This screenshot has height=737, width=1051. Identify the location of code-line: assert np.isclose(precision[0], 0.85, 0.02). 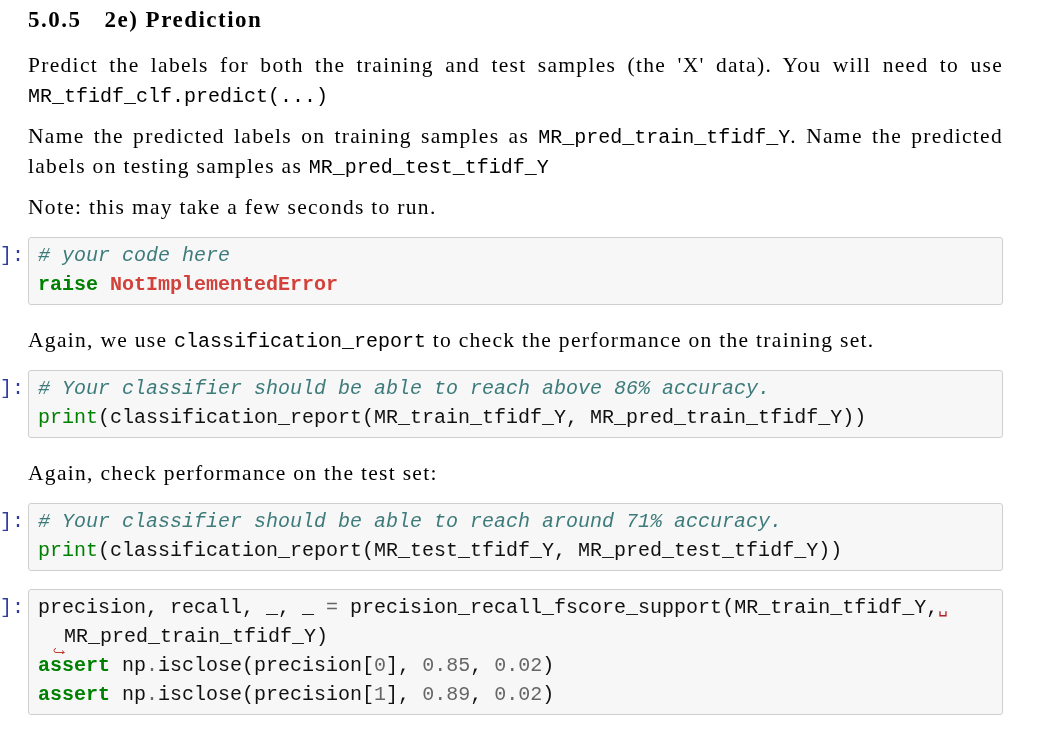
(296, 665).